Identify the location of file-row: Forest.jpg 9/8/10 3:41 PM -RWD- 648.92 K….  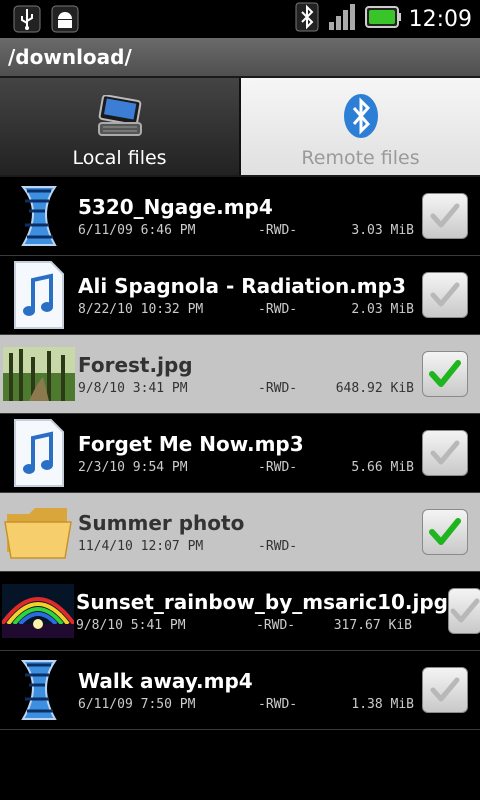
(240, 374).